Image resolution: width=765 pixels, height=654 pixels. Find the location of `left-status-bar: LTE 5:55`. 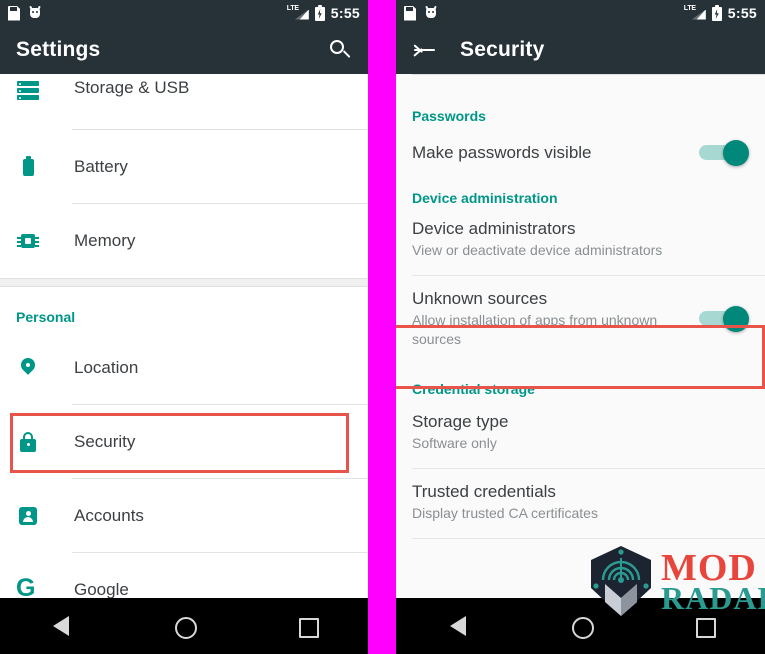

left-status-bar: LTE 5:55 is located at coordinates (184, 13).